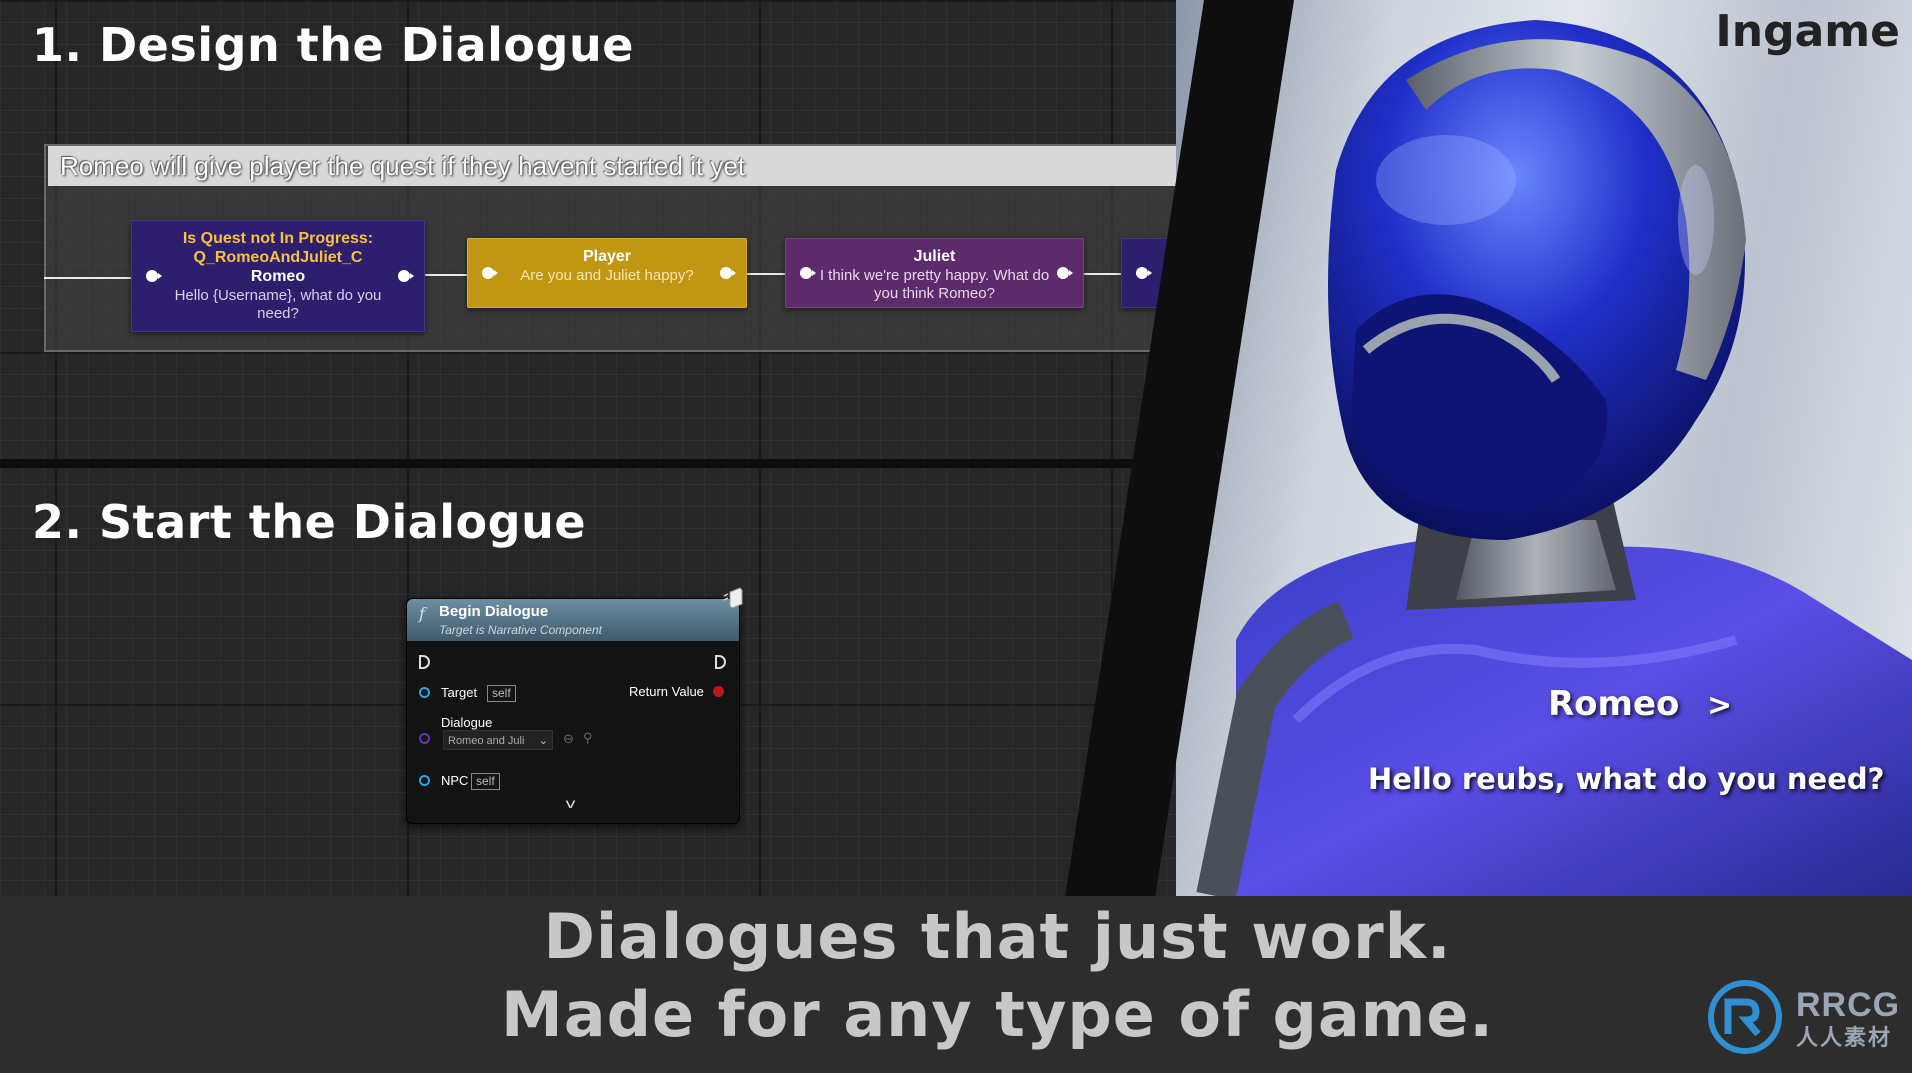  I want to click on return-value-label: Return Value, so click(666, 691).